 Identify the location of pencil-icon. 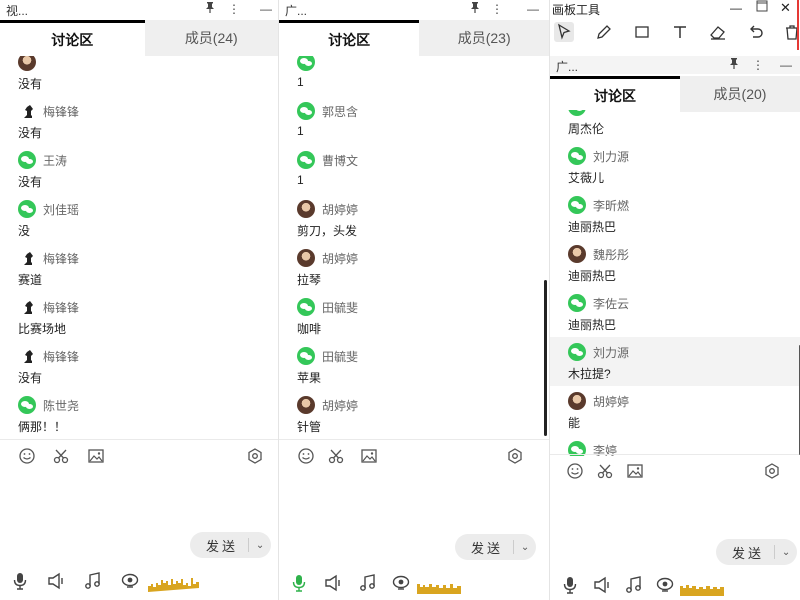
(604, 32).